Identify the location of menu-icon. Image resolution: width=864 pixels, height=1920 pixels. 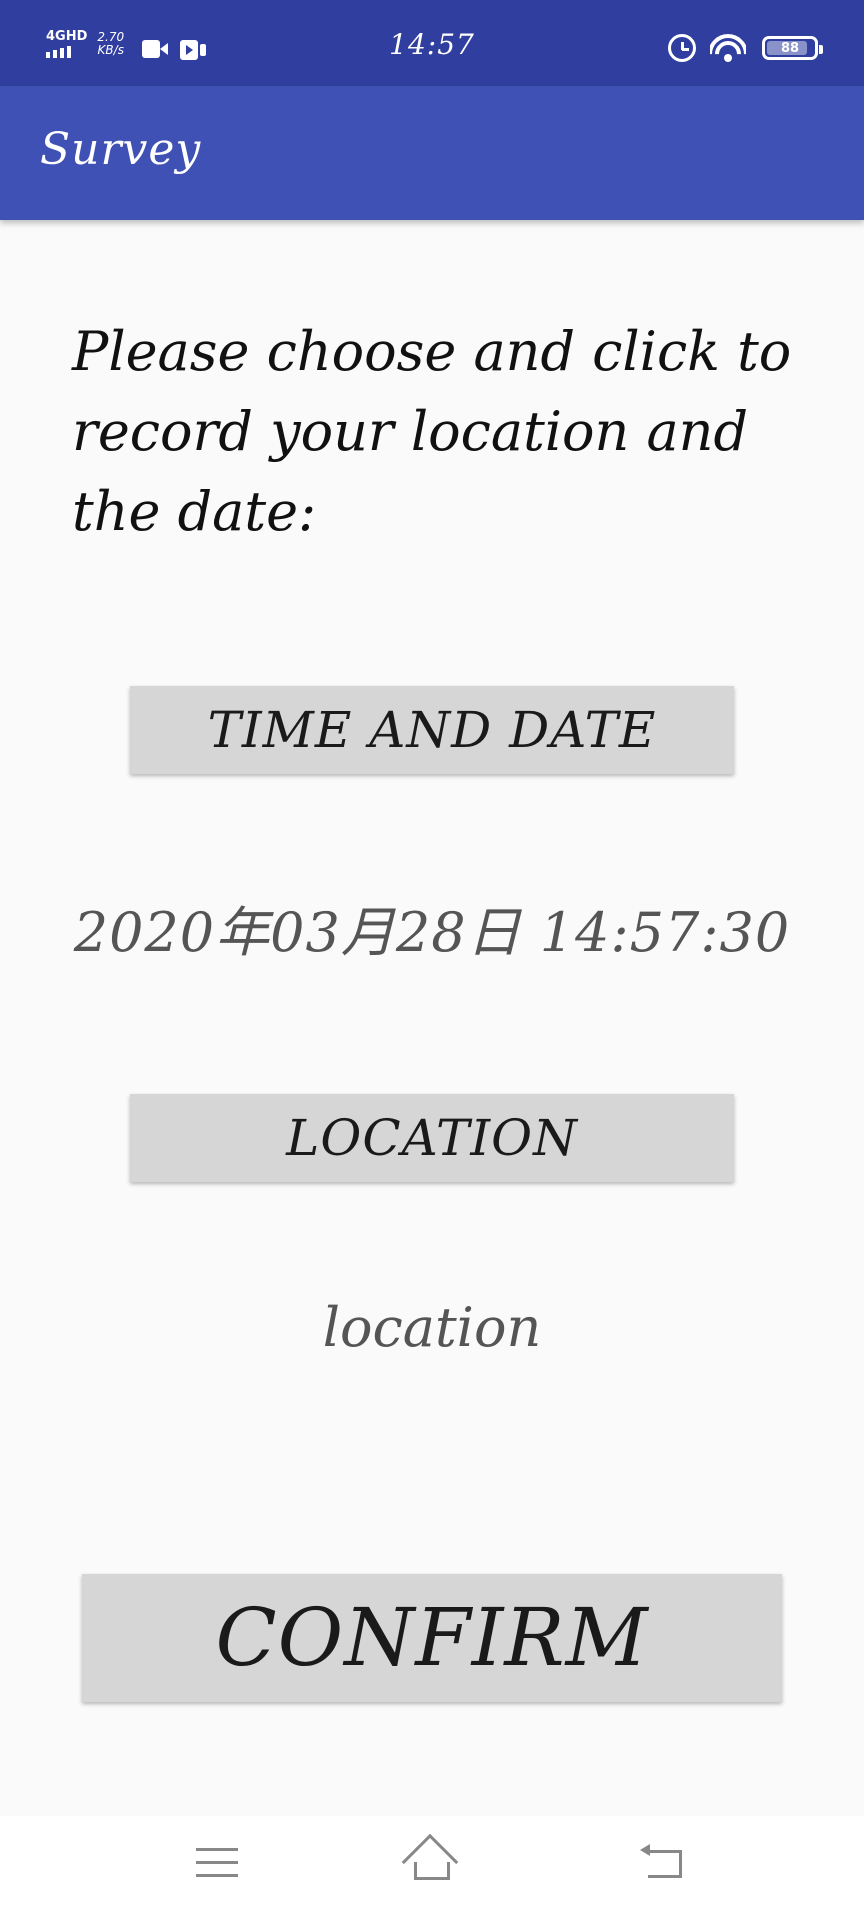
(217, 1863).